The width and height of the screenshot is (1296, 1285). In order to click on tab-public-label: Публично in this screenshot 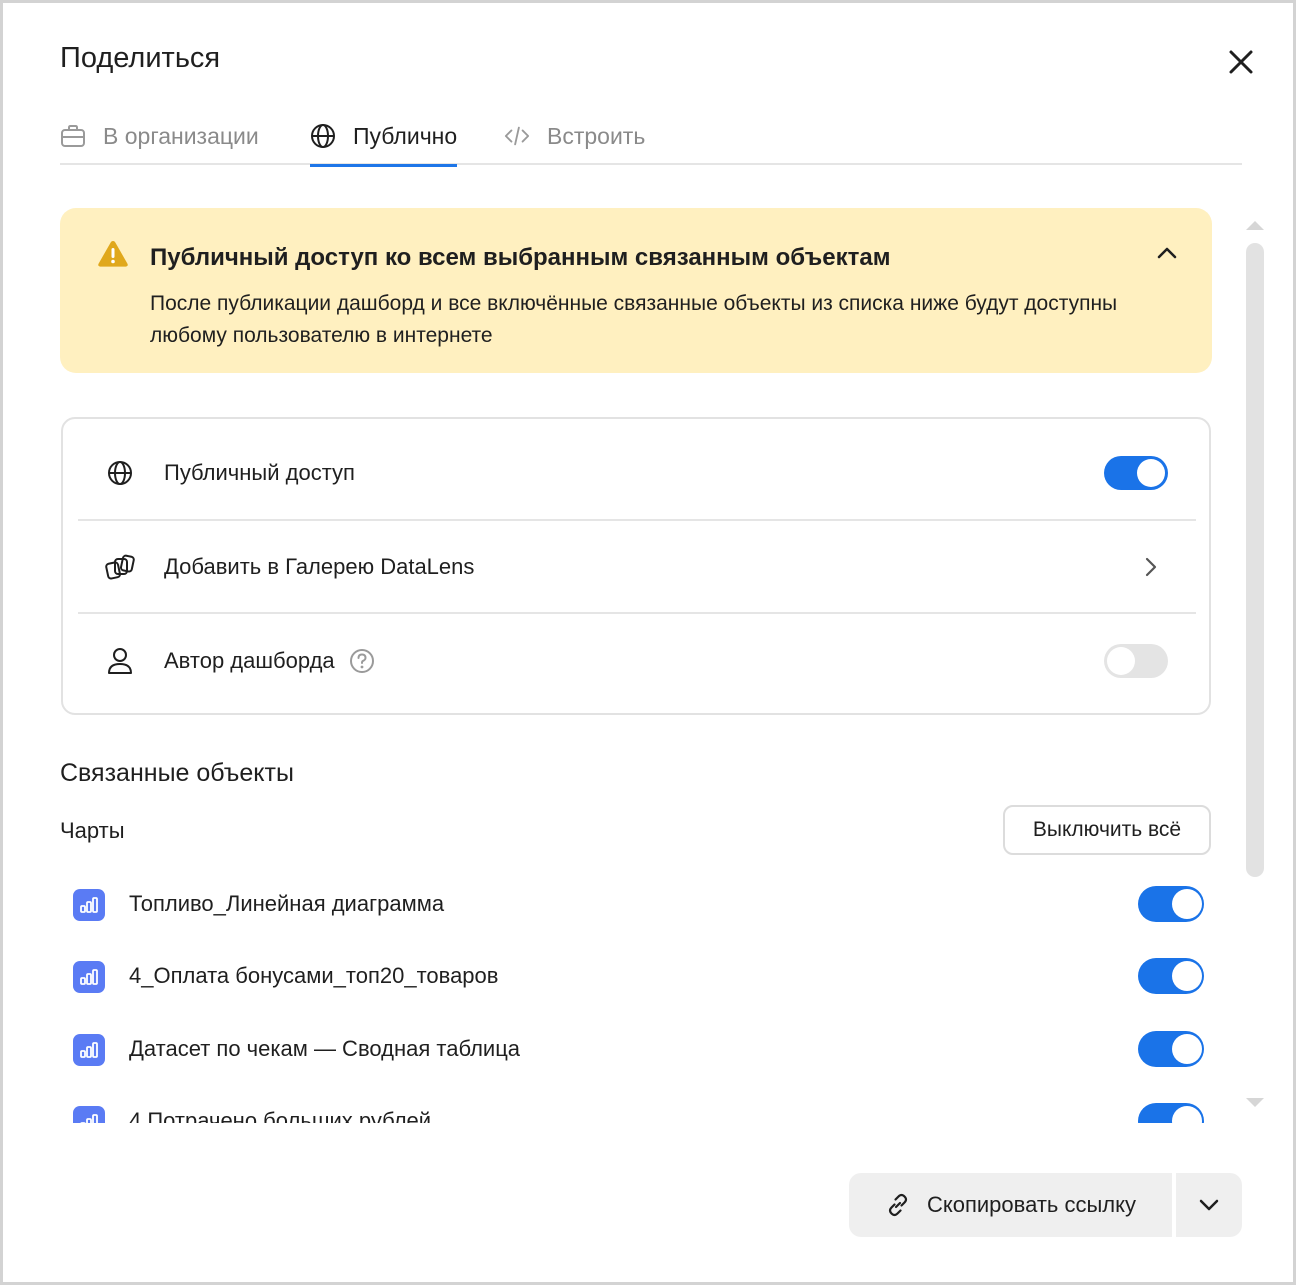, I will do `click(405, 135)`.